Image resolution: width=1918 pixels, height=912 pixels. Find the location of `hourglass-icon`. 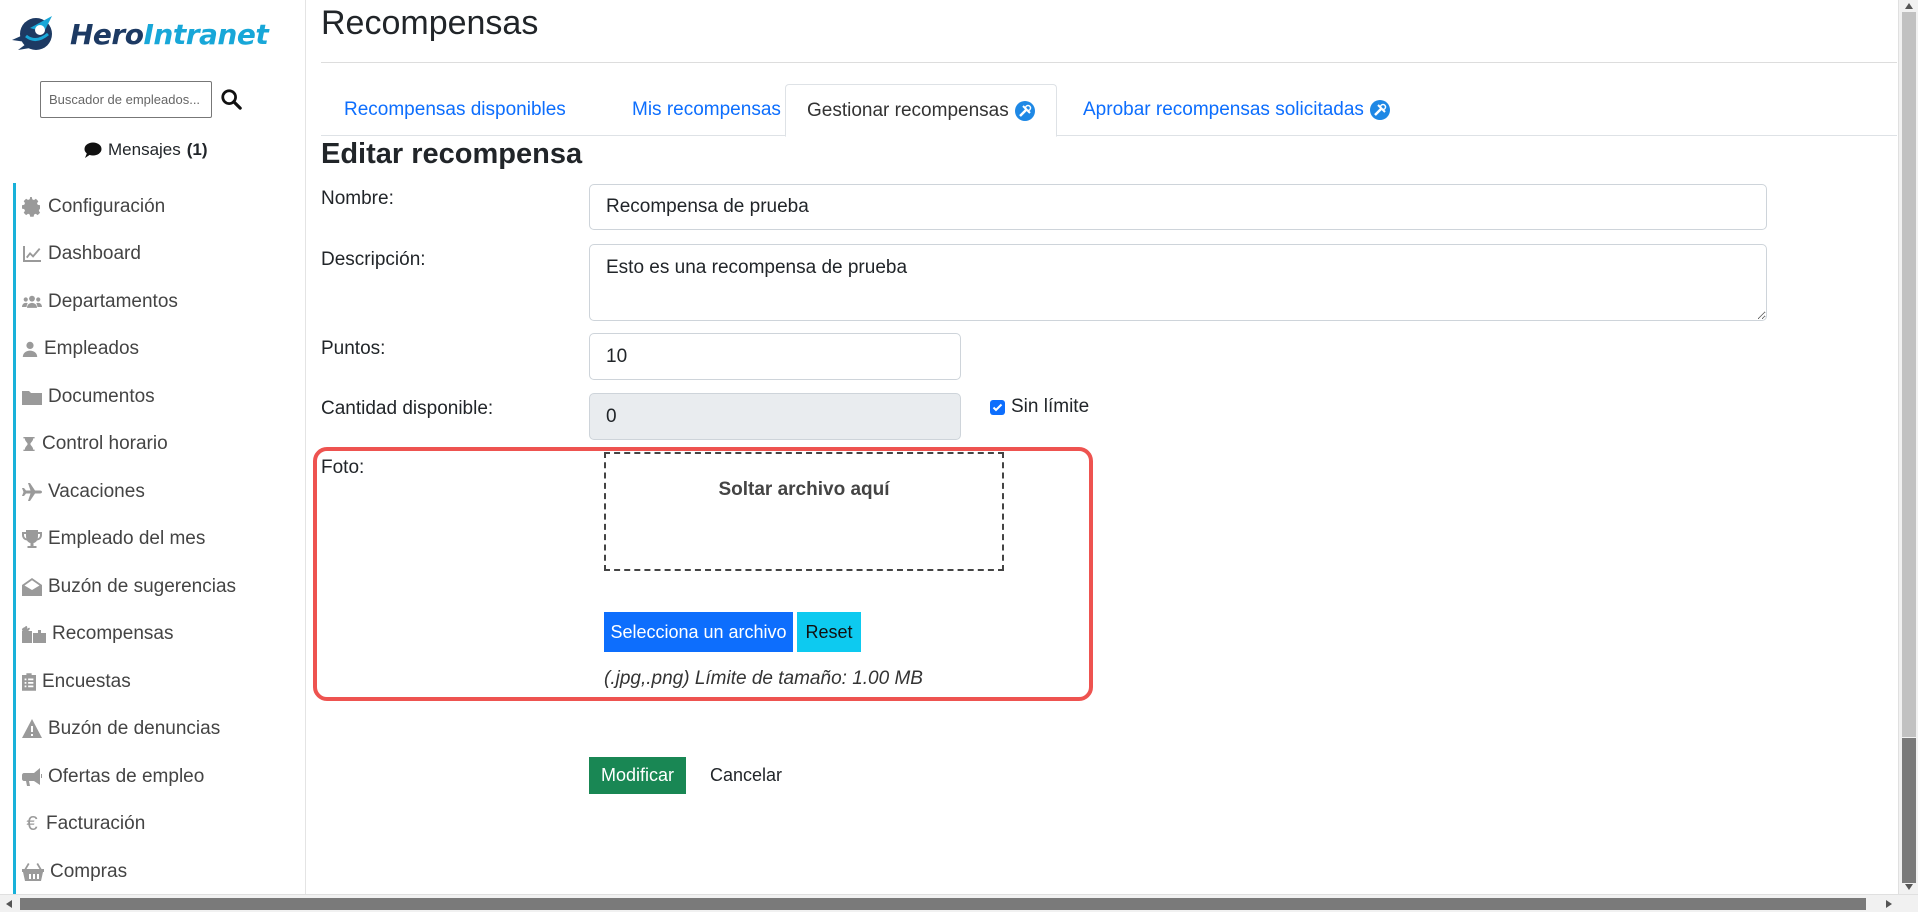

hourglass-icon is located at coordinates (29, 444).